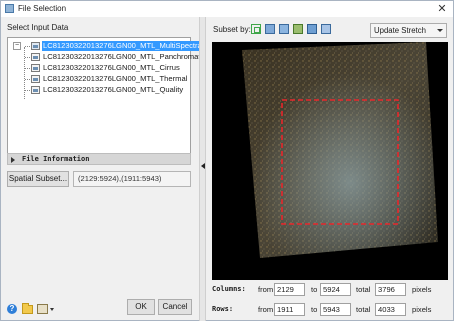 The width and height of the screenshot is (454, 321). I want to click on rows-from-input: 1911, so click(289, 309).